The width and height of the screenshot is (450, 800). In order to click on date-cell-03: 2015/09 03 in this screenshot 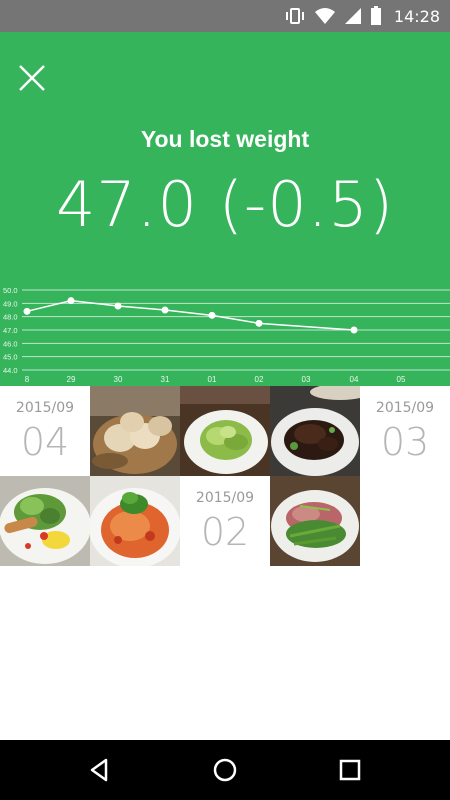, I will do `click(405, 431)`.